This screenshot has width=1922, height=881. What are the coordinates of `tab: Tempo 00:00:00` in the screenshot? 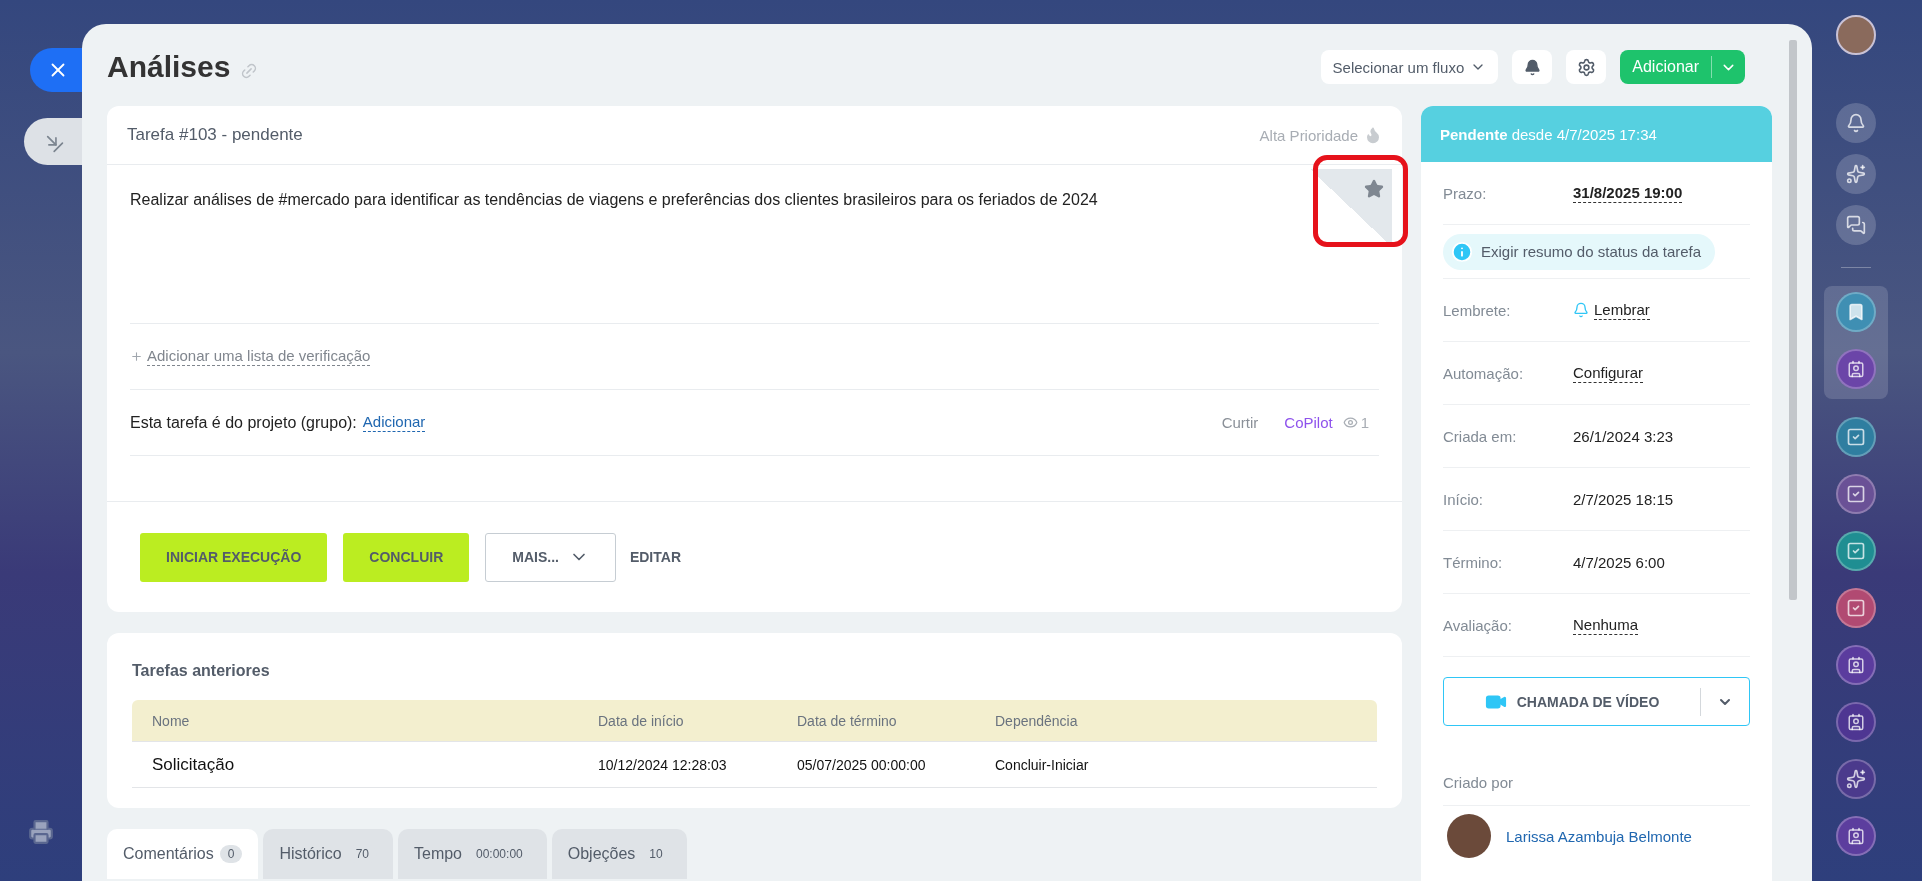 It's located at (472, 854).